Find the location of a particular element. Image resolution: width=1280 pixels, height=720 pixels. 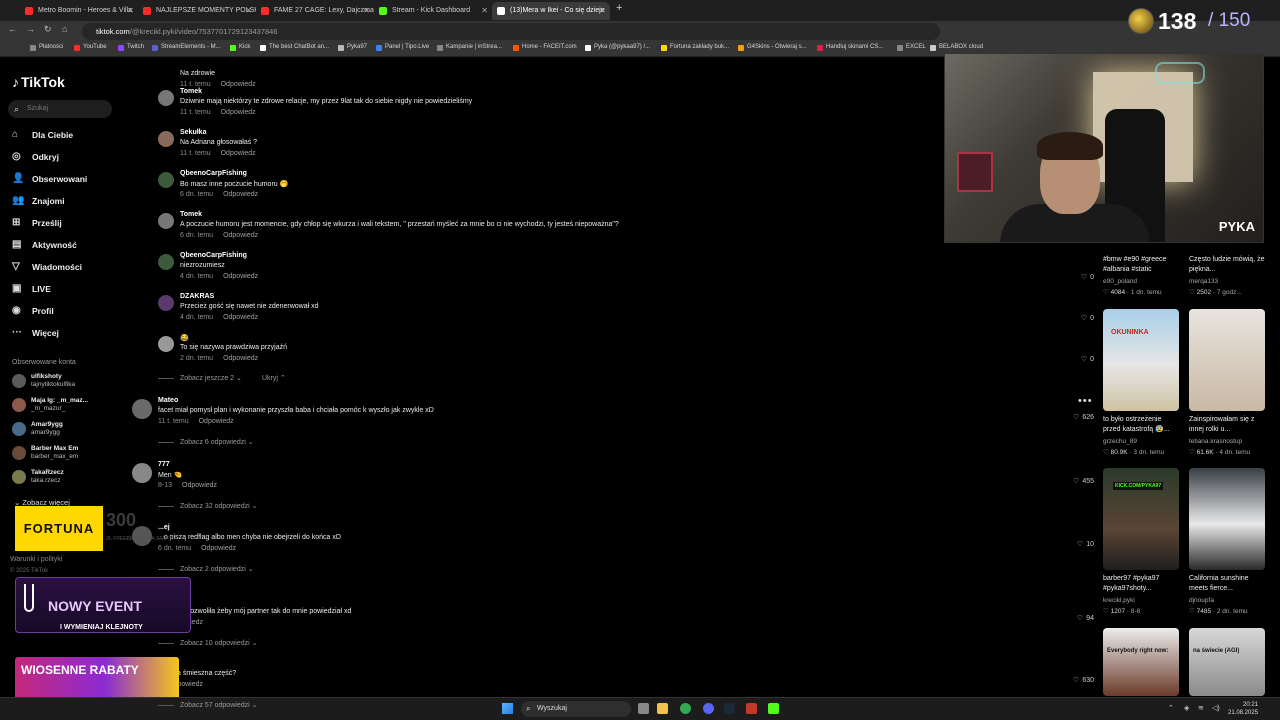

video-thumbnail: KICK.COM/PYKA97 is located at coordinates (1141, 519).